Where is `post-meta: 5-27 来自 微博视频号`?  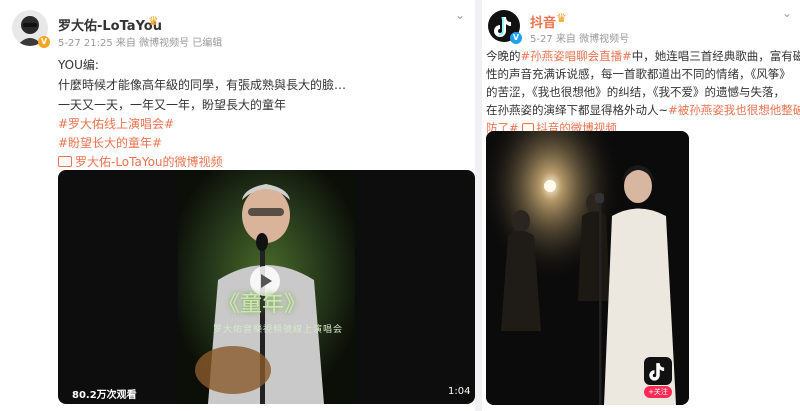 post-meta: 5-27 来自 微博视频号 is located at coordinates (579, 37).